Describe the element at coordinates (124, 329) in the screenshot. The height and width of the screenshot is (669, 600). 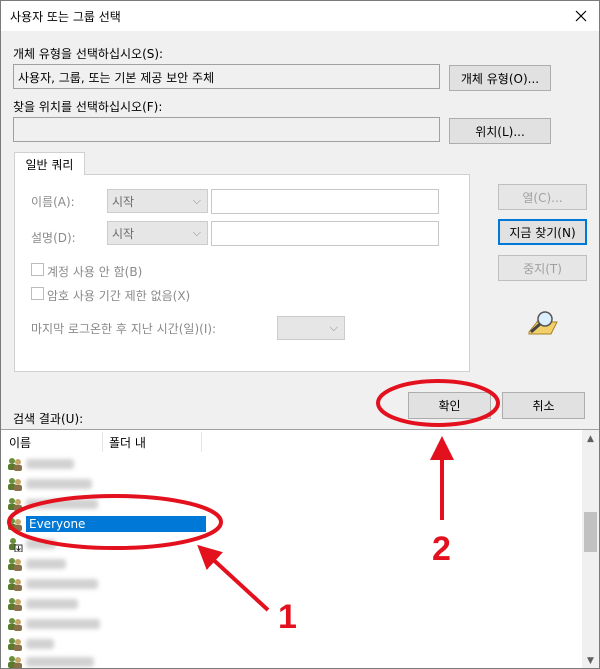
I see `last-logon-label: 마지막 로그온한 후 지난 시간(일)(I):` at that location.